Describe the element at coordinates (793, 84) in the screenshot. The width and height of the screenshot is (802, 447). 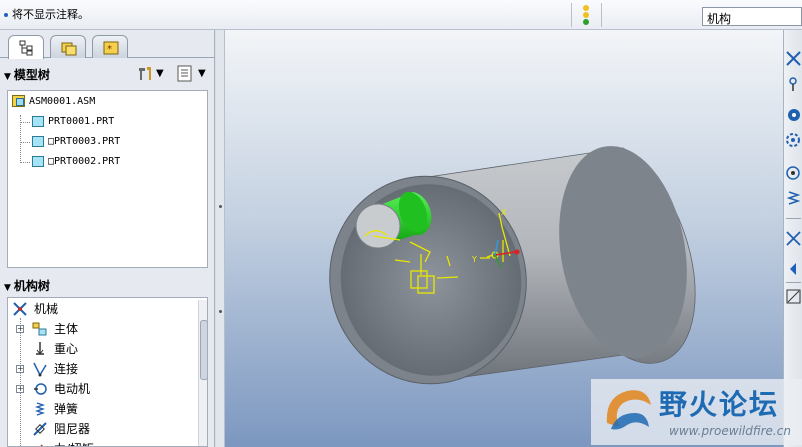
I see `gravity-tool-icon` at that location.